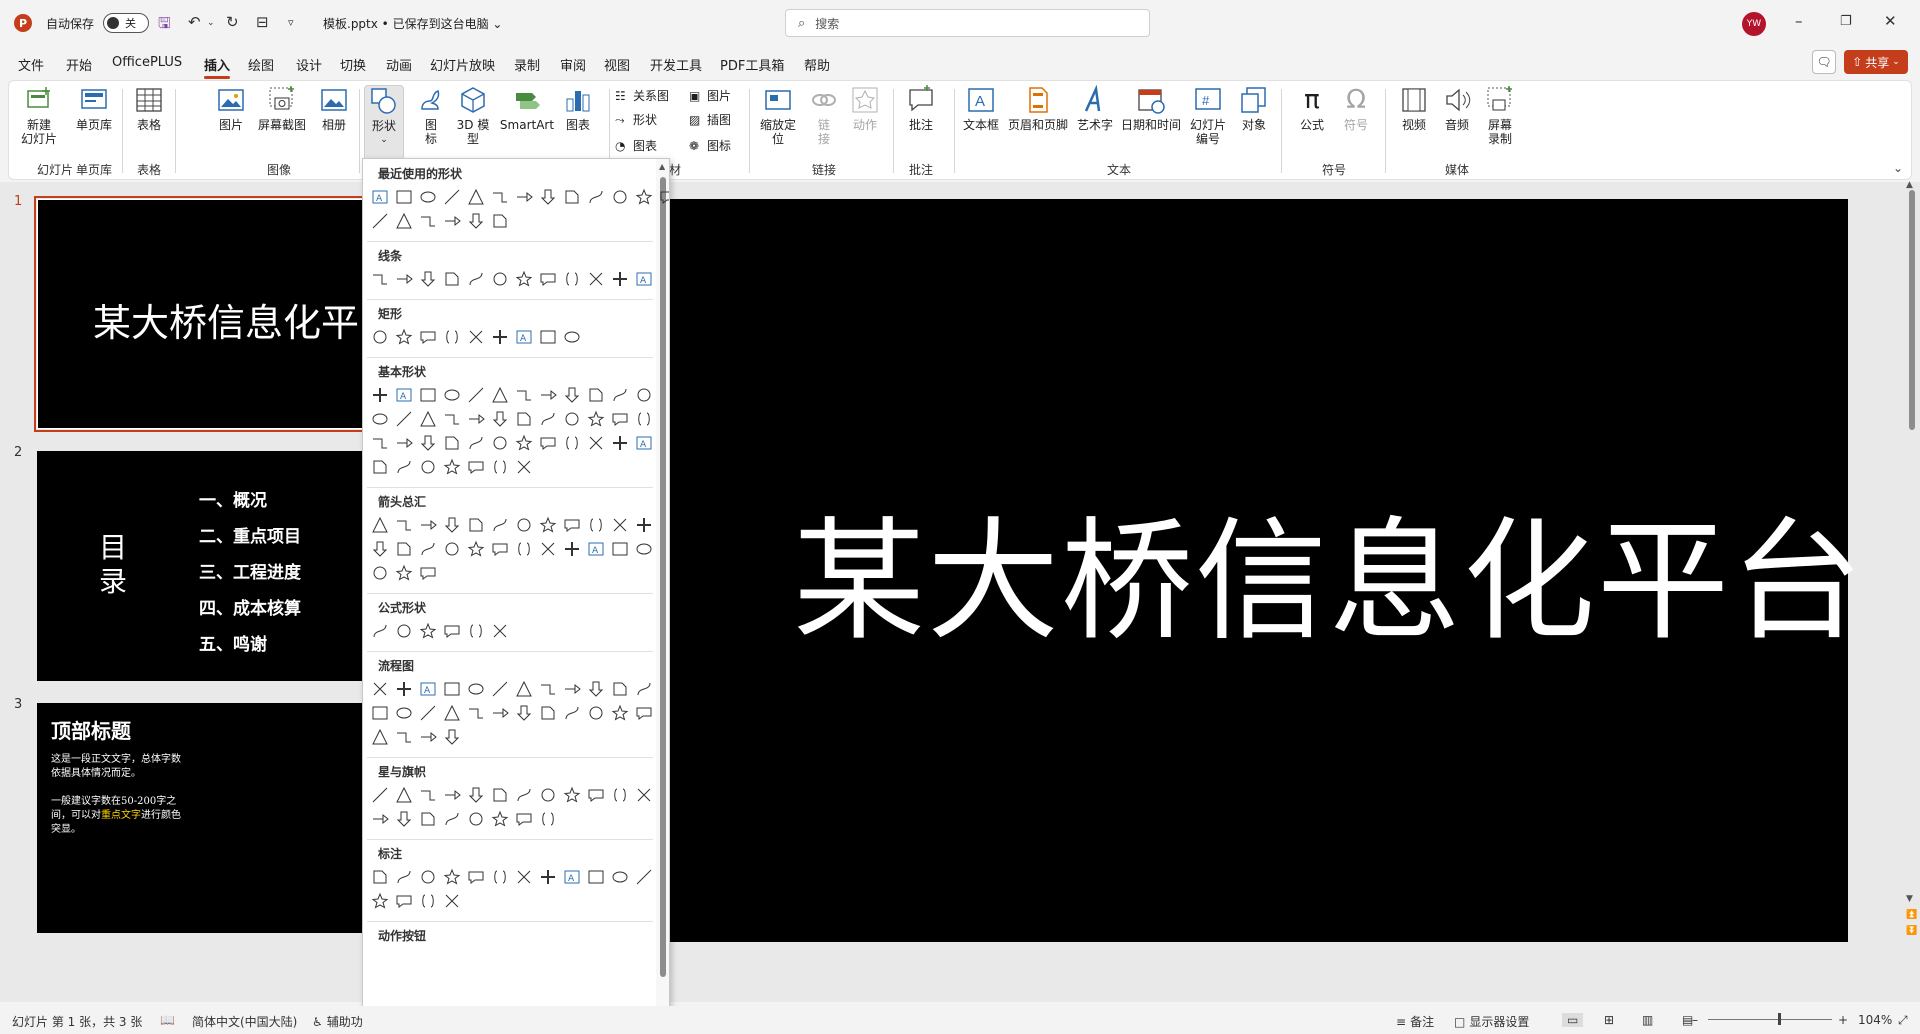 The image size is (1920, 1034). I want to click on datetime-button: 日期和时间, so click(1151, 108).